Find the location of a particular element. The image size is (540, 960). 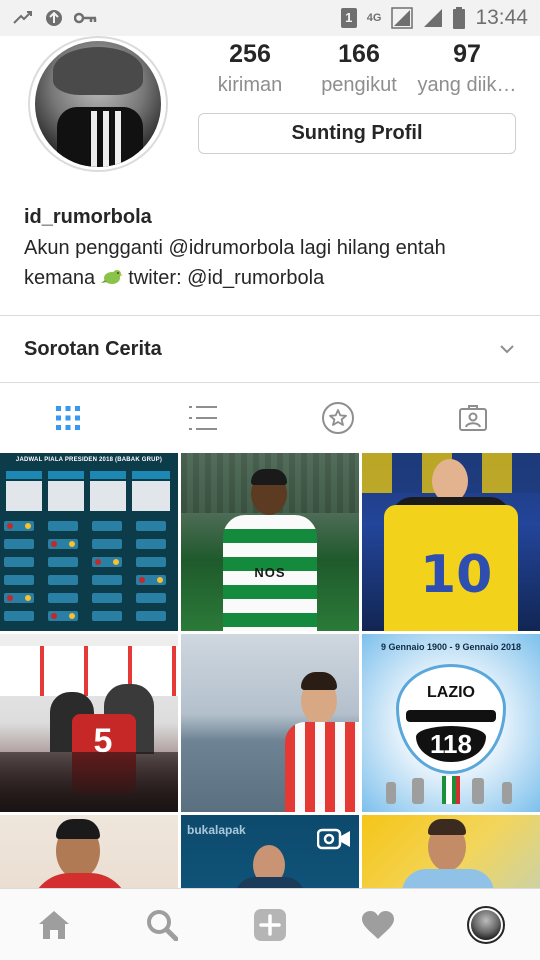

post-caption: JADWAL PIALA PRESIDEN 2018 (BABAK GRUP) is located at coordinates (89, 460).